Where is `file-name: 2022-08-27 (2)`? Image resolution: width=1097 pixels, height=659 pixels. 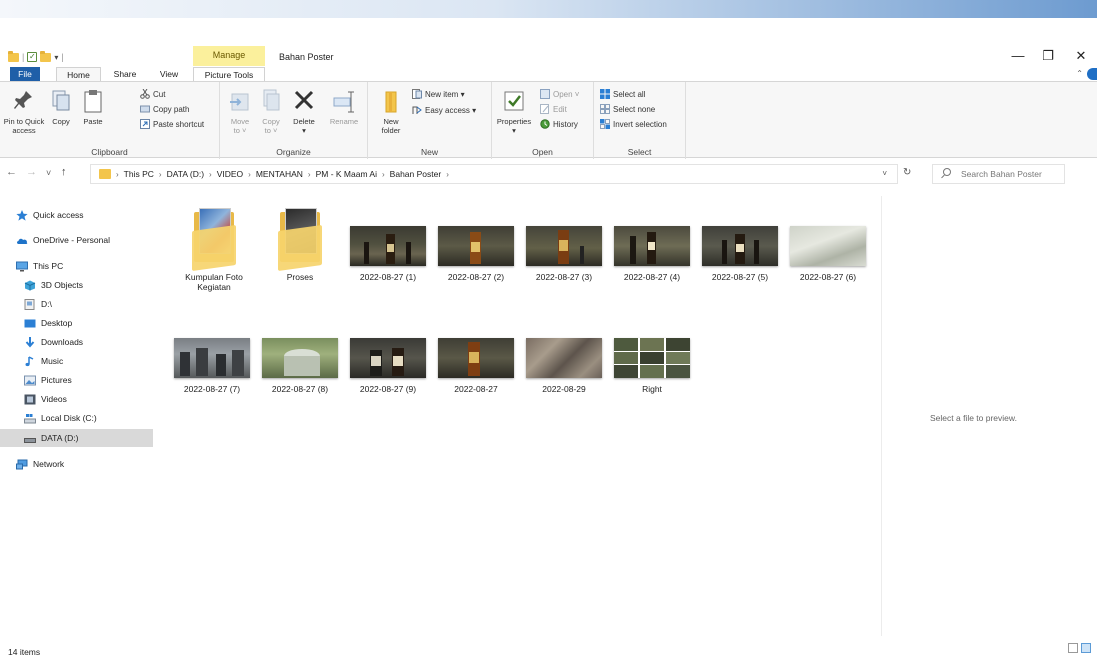 file-name: 2022-08-27 (2) is located at coordinates (476, 277).